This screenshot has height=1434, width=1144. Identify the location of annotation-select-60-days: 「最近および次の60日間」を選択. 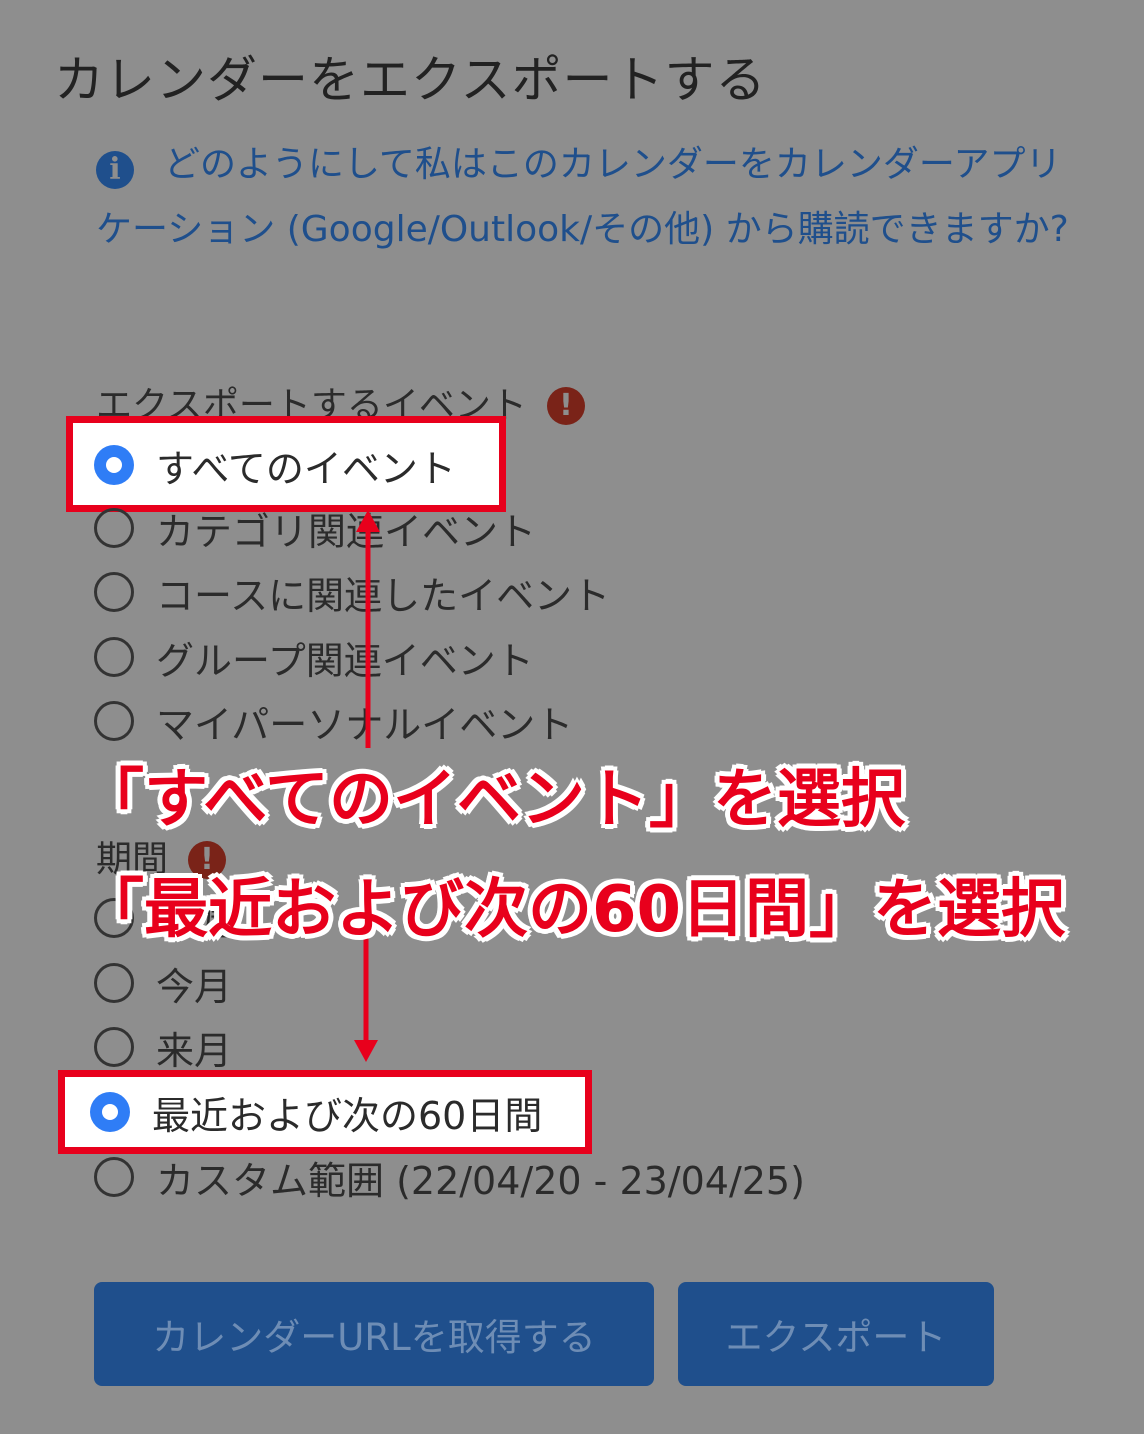
(573, 910).